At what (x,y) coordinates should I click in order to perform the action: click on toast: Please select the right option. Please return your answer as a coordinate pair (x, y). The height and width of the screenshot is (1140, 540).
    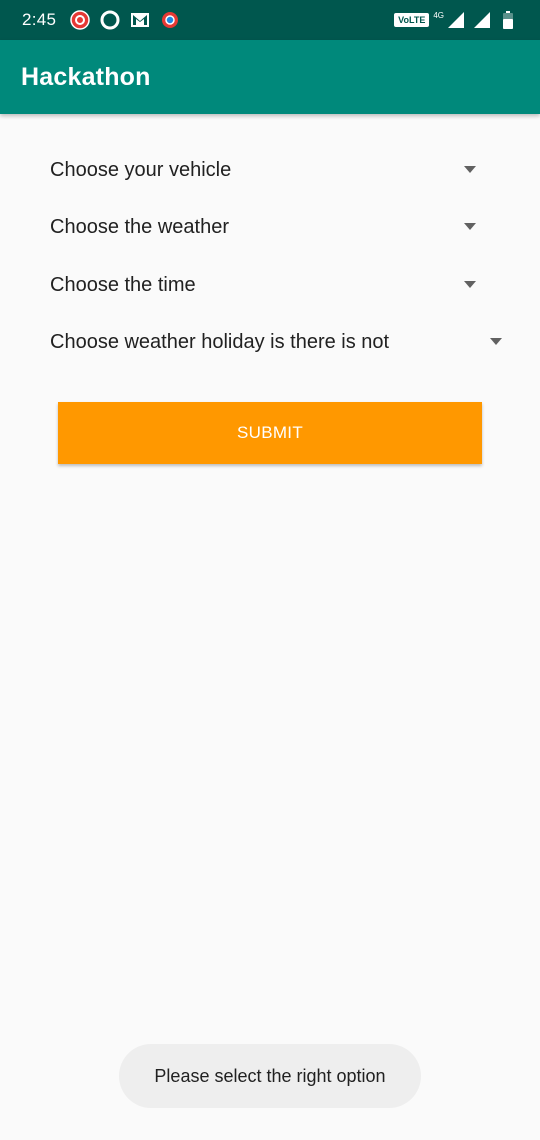
    Looking at the image, I should click on (270, 1076).